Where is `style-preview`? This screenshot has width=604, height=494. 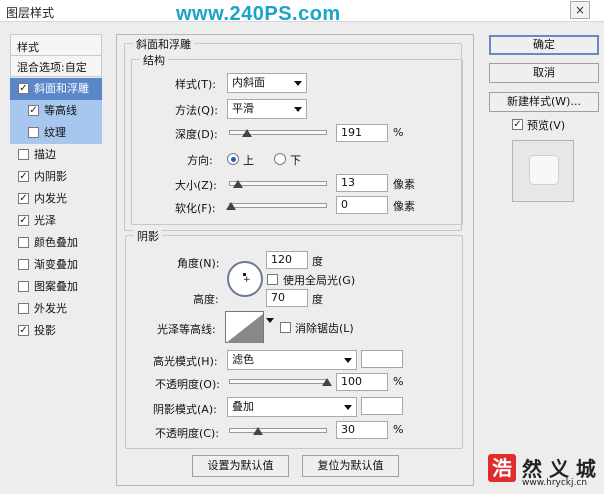
style-preview is located at coordinates (543, 171).